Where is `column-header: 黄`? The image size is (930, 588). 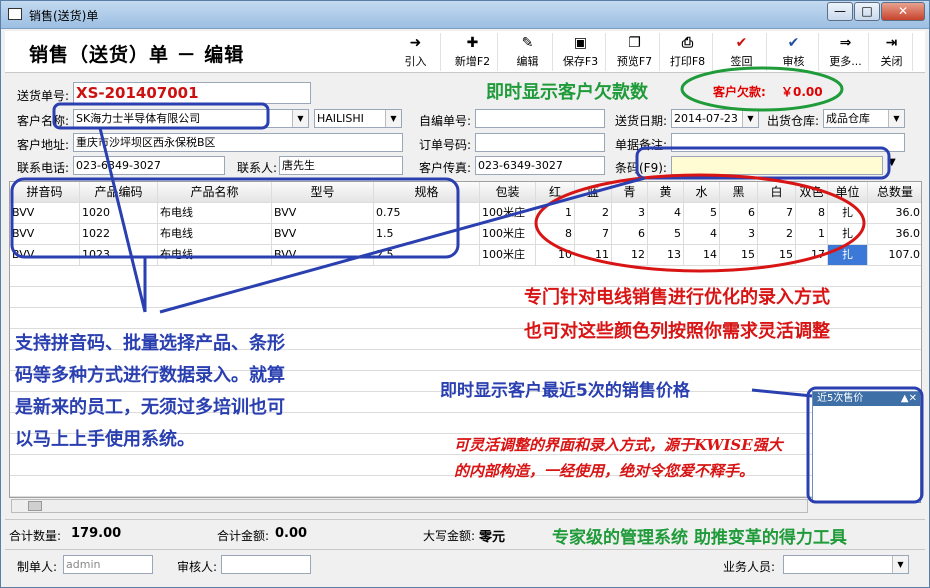 column-header: 黄 is located at coordinates (666, 192).